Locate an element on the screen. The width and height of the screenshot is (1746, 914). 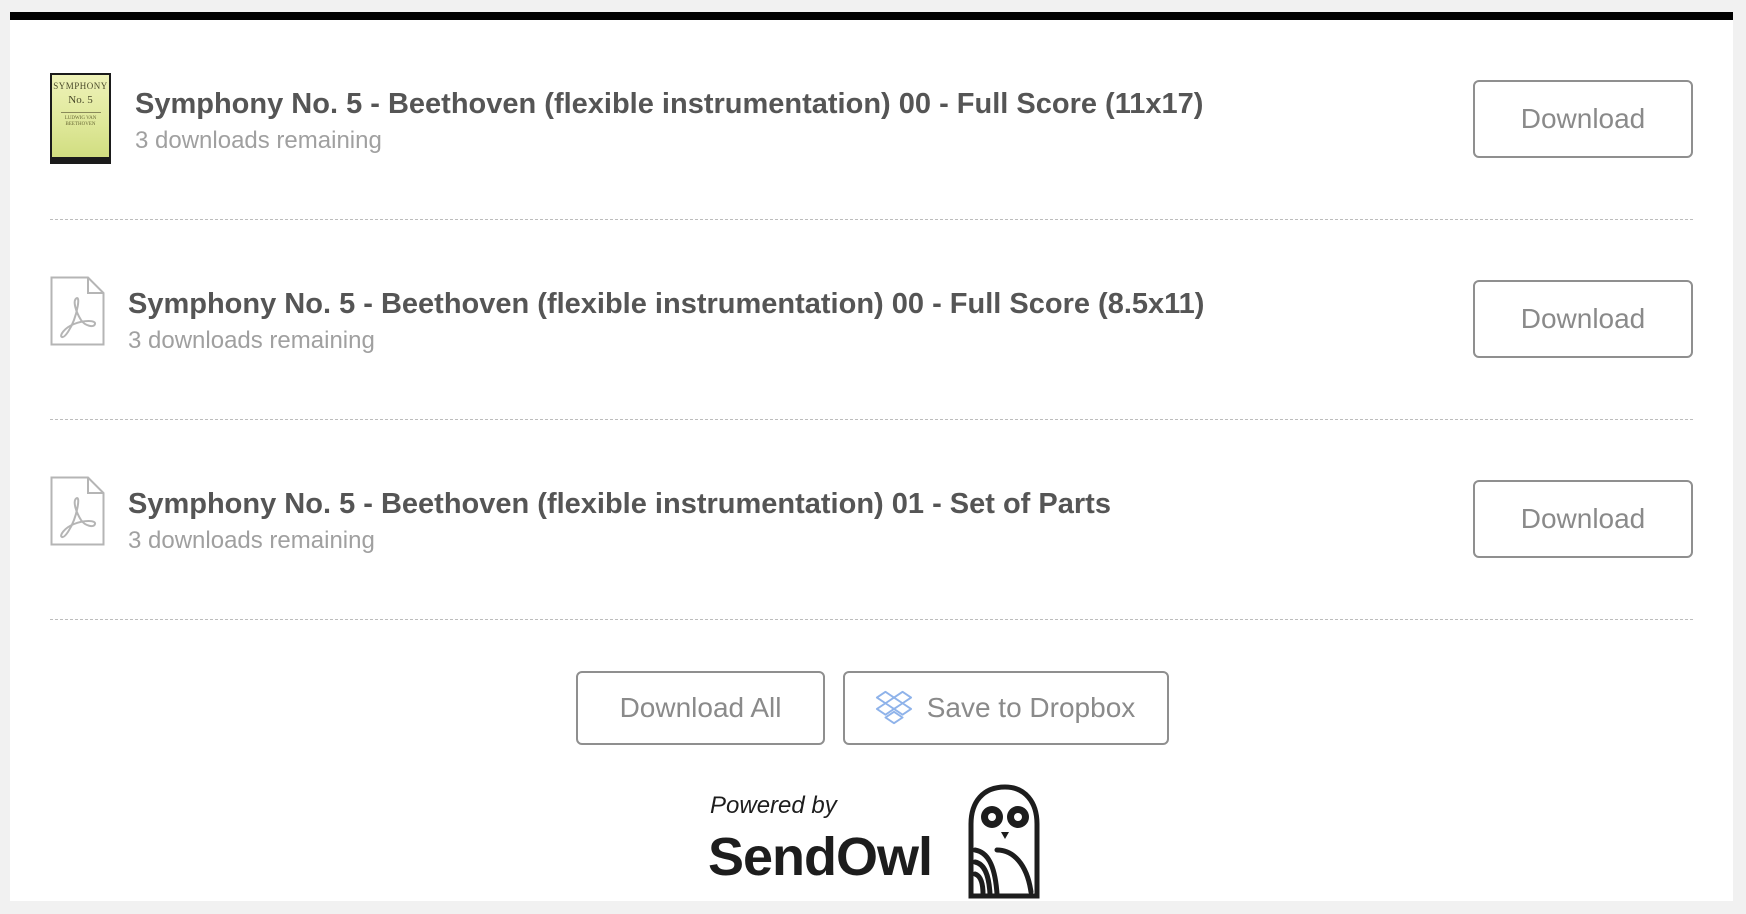
cover-rule is located at coordinates (80, 112).